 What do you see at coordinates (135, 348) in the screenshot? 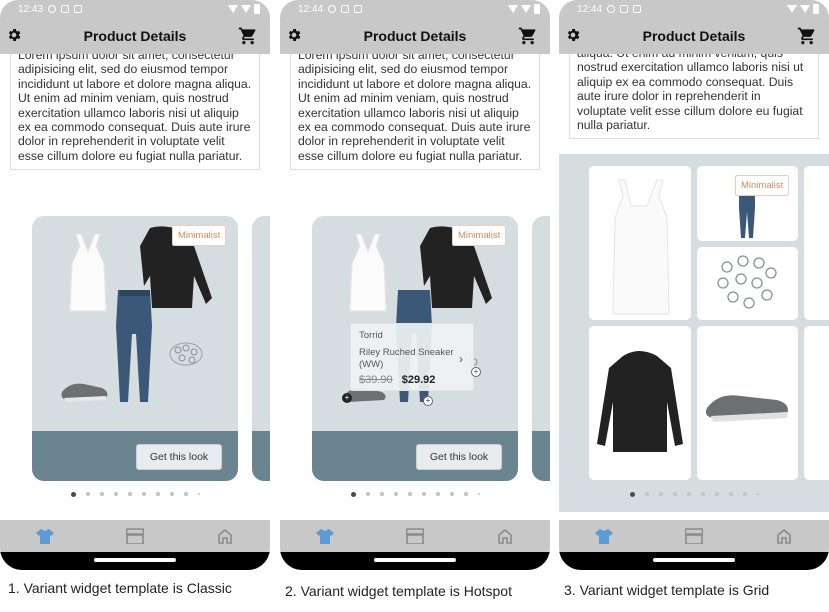
I see `look-card: Minimalist Get this look` at bounding box center [135, 348].